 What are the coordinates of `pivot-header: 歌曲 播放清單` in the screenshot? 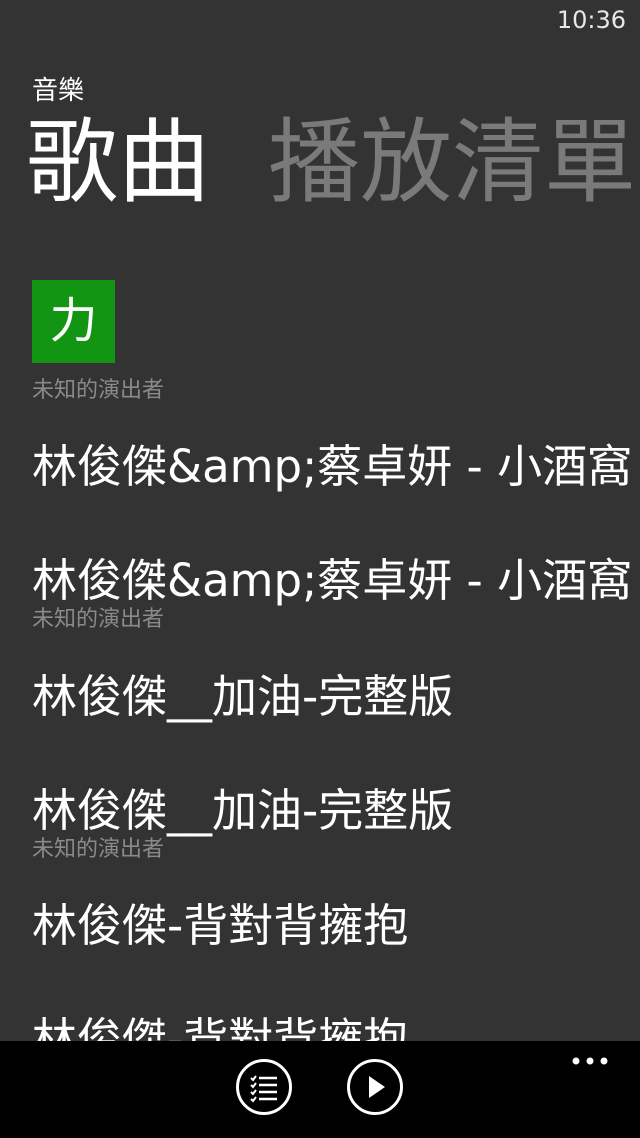 It's located at (333, 163).